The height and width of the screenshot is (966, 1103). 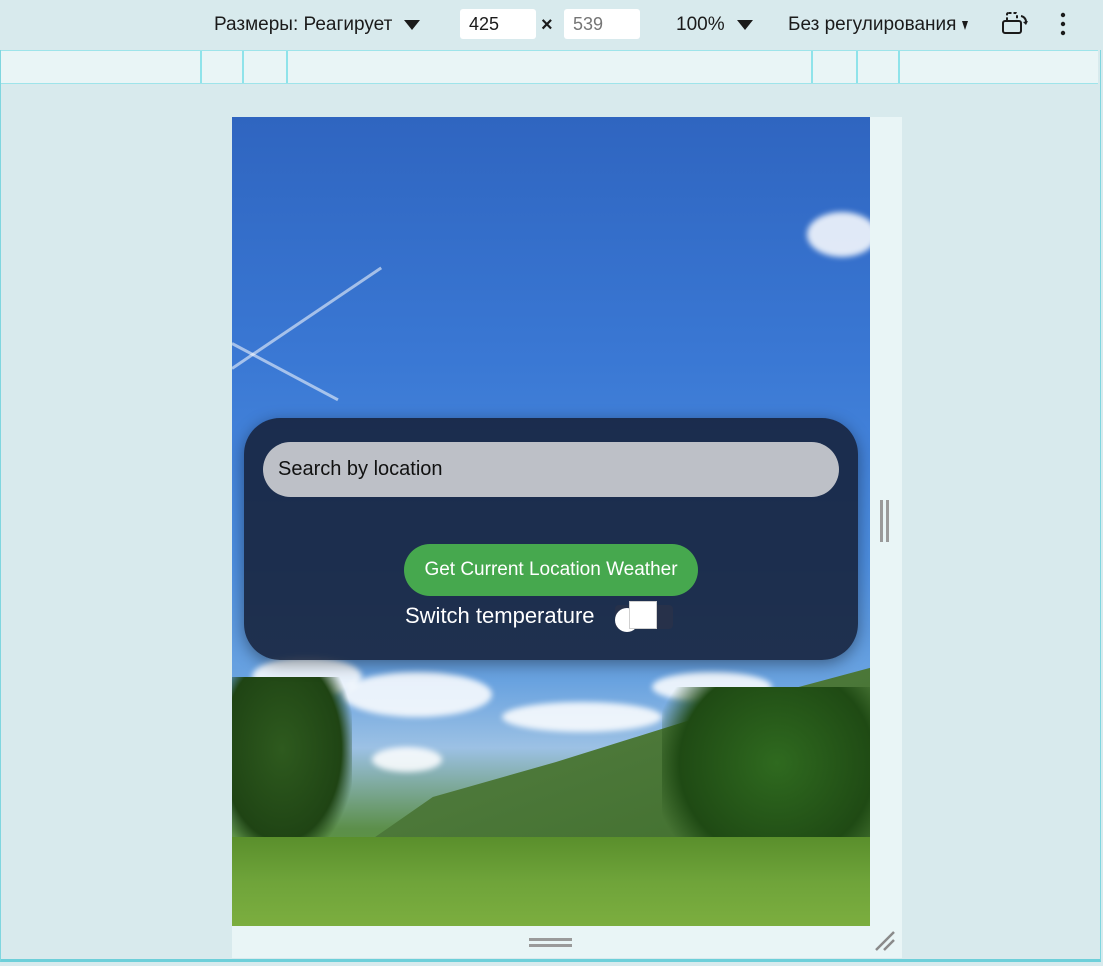 I want to click on meadow, so click(x=551, y=881).